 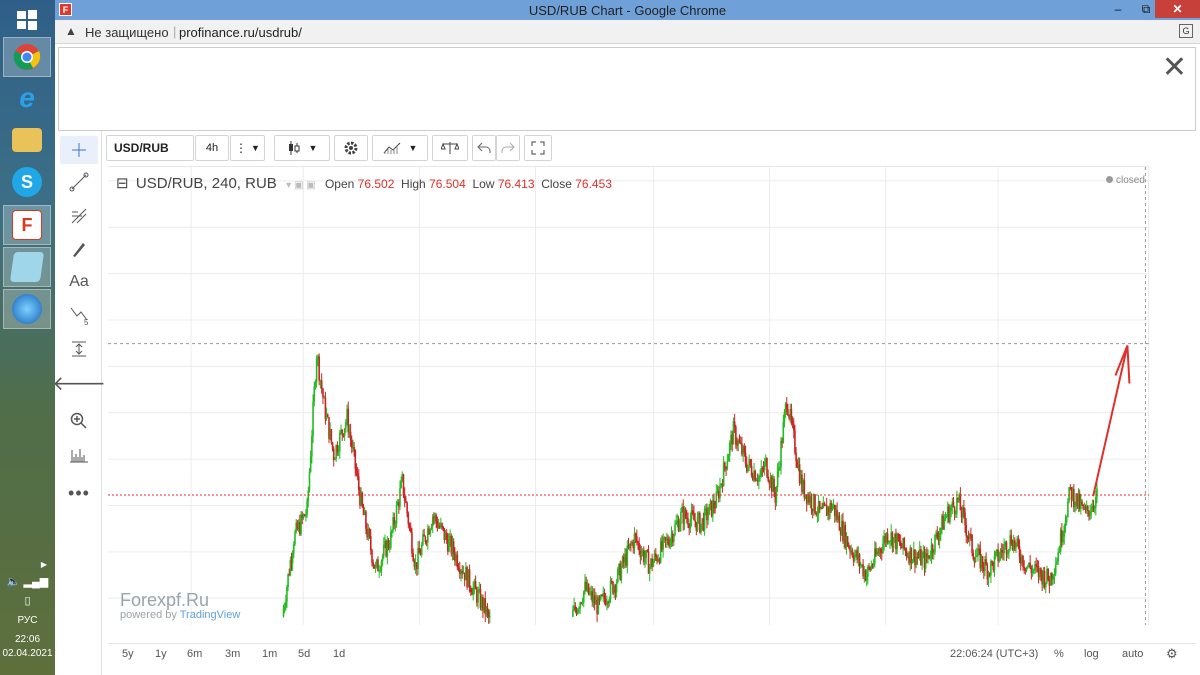 What do you see at coordinates (304, 654) in the screenshot?
I see `range-5d: 5d` at bounding box center [304, 654].